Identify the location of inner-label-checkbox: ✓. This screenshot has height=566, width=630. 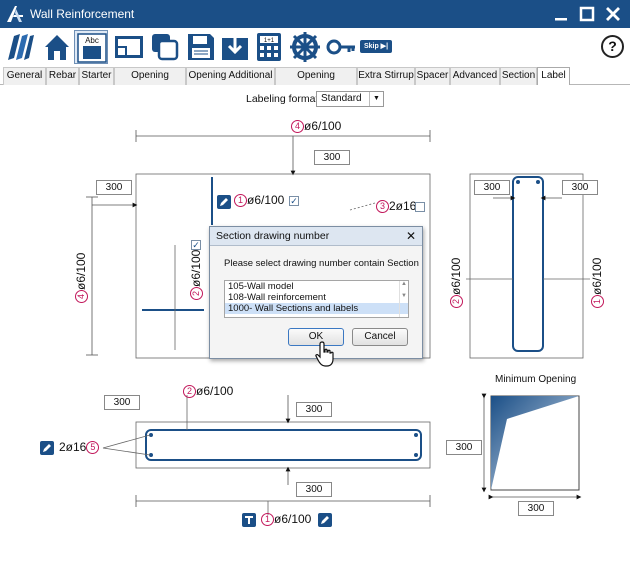
(196, 245).